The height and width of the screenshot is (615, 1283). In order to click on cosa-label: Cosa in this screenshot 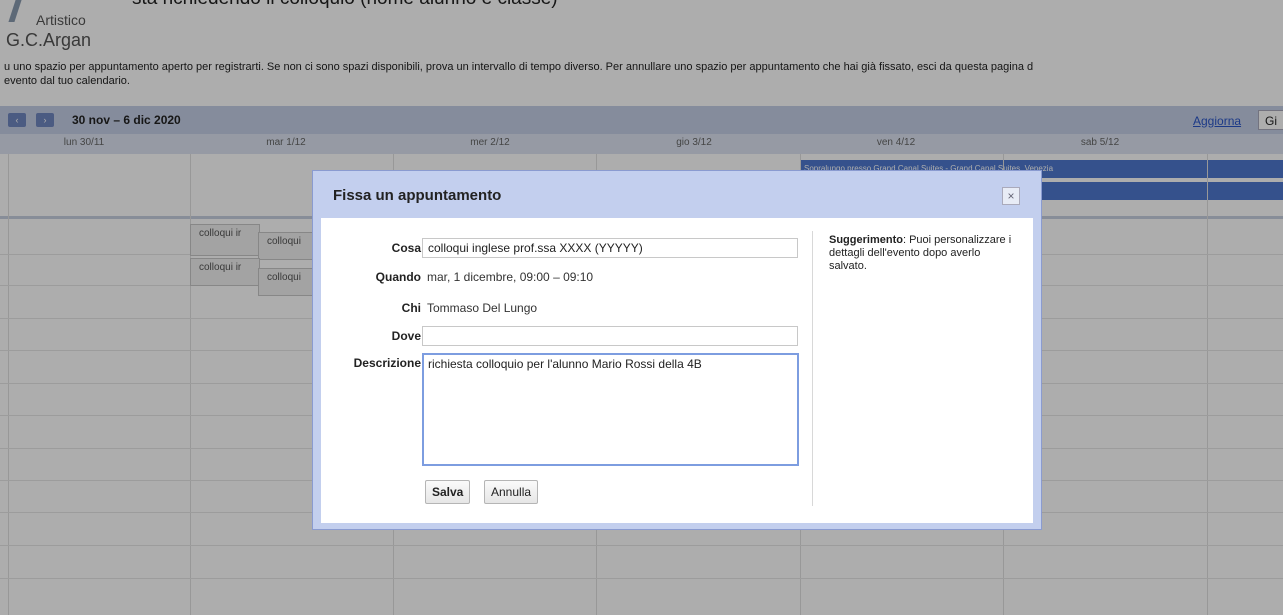, I will do `click(406, 248)`.